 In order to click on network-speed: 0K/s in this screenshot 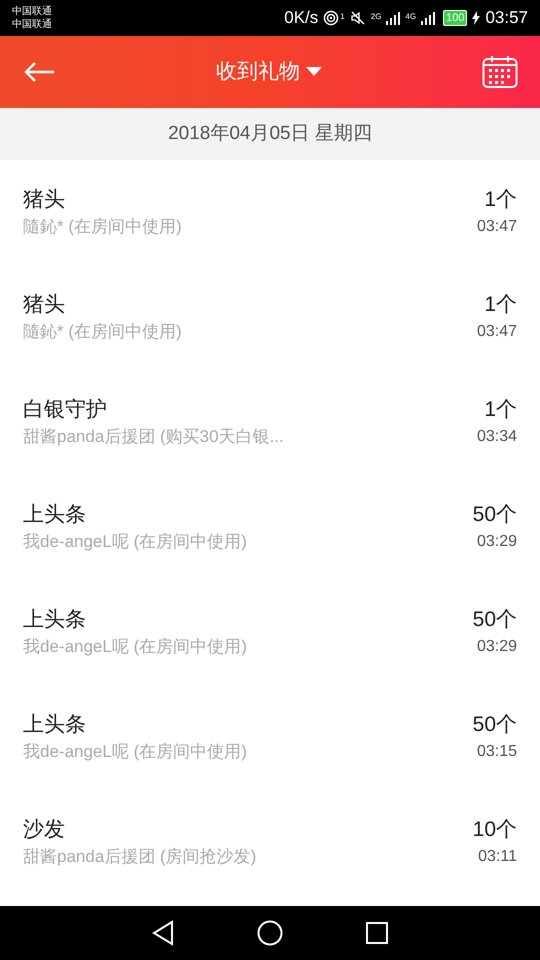, I will do `click(301, 18)`.